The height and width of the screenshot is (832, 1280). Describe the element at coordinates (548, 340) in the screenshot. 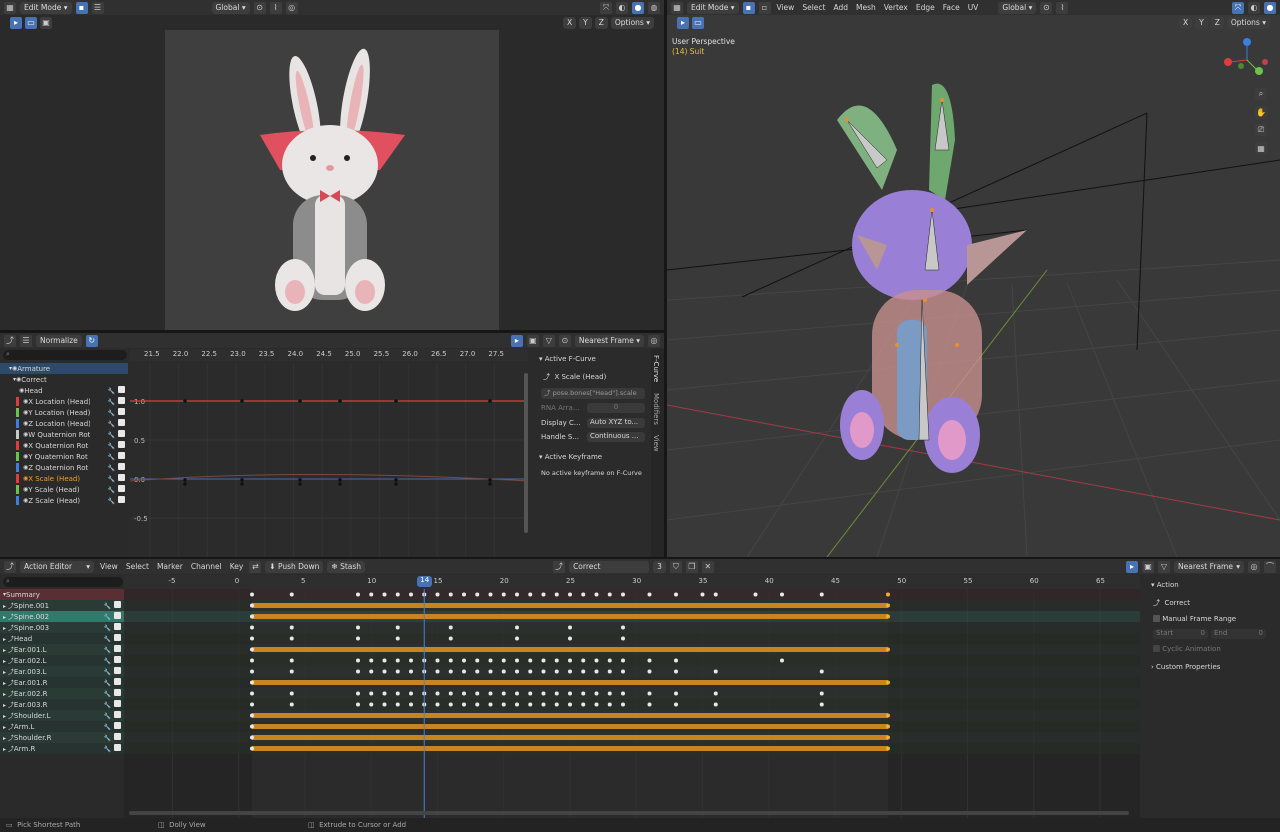

I see `filter-icon: ▽` at that location.